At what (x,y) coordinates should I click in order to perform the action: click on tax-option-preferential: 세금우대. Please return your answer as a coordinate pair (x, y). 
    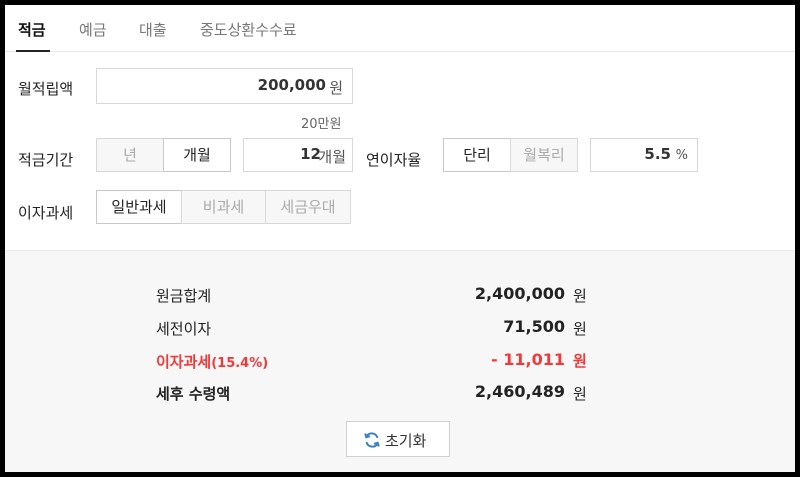
    Looking at the image, I should click on (308, 207).